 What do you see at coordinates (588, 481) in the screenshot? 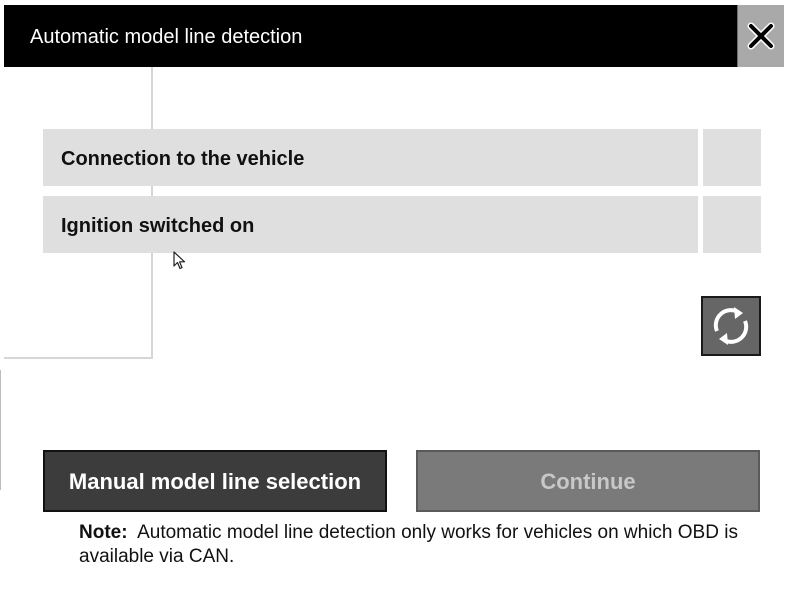
I see `continue-button: Continue` at bounding box center [588, 481].